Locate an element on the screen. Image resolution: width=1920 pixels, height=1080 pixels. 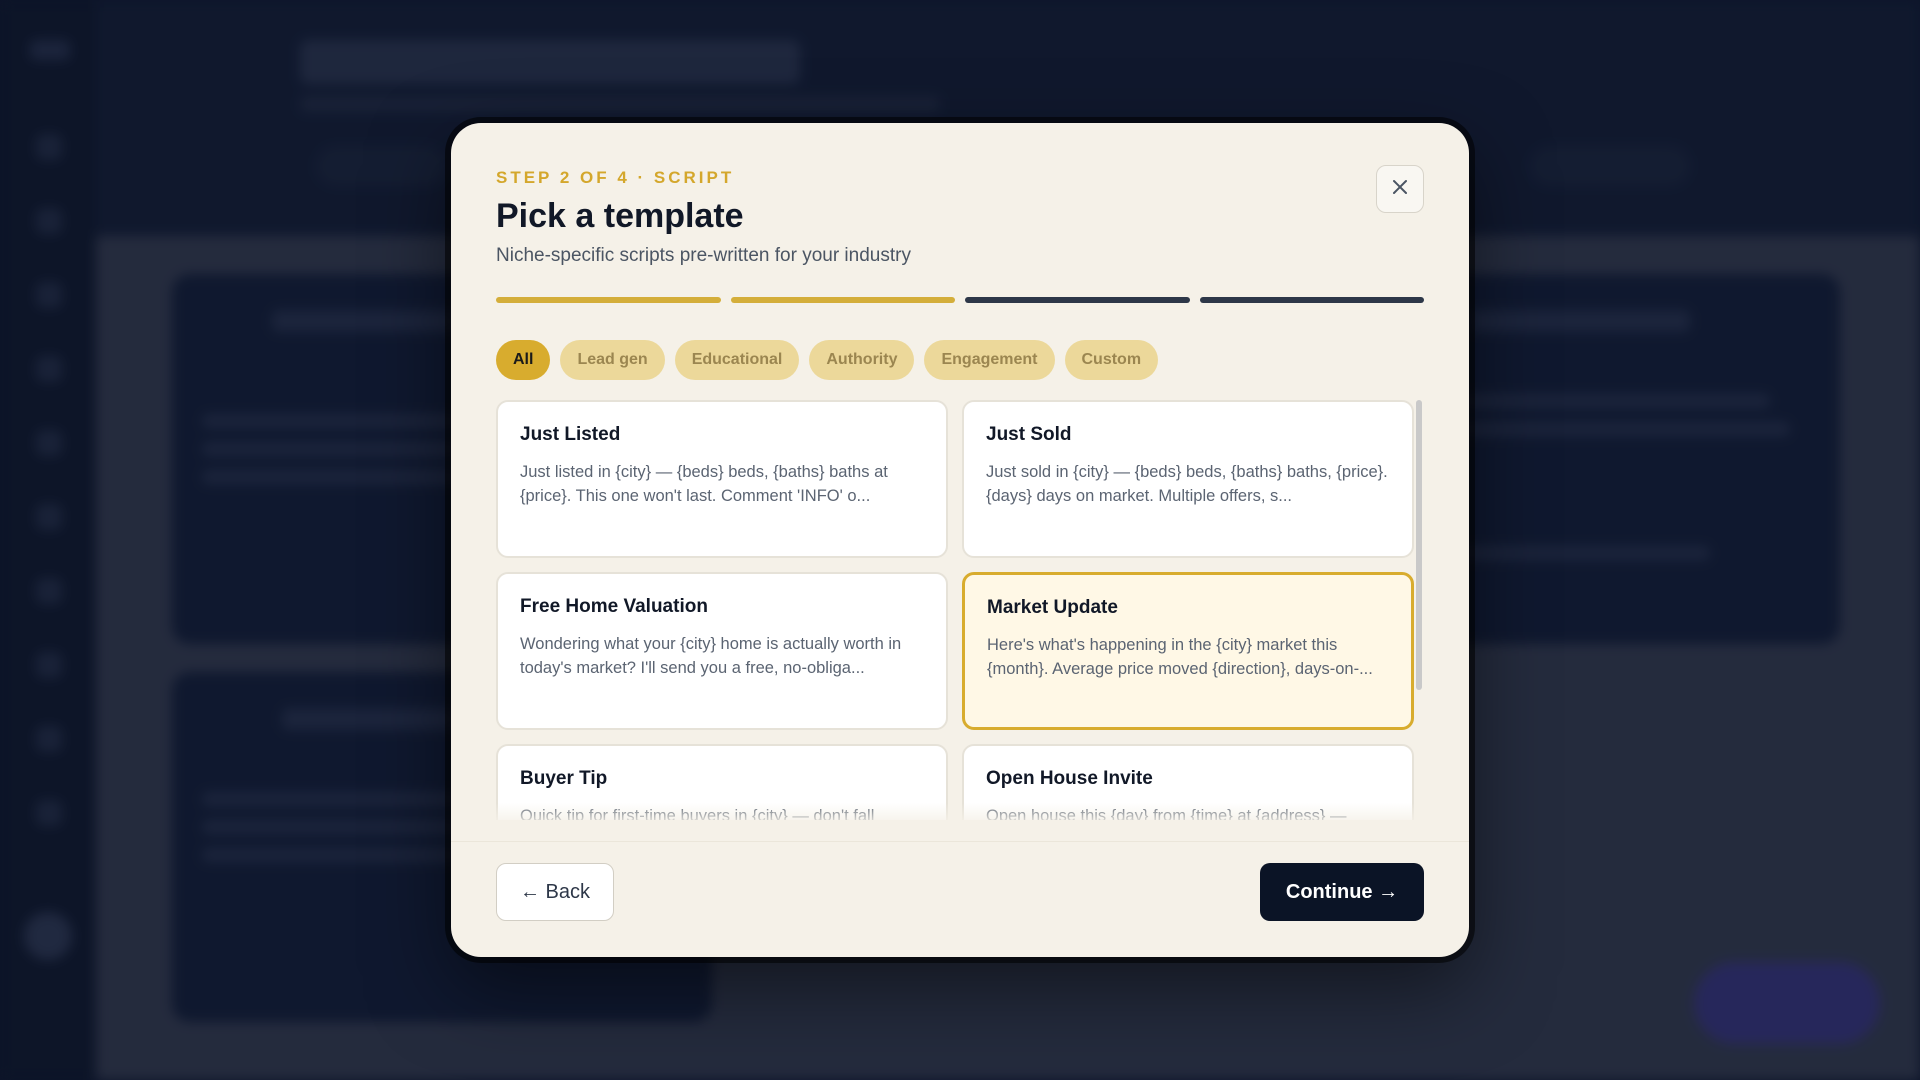
grid-fade is located at coordinates (963, 814).